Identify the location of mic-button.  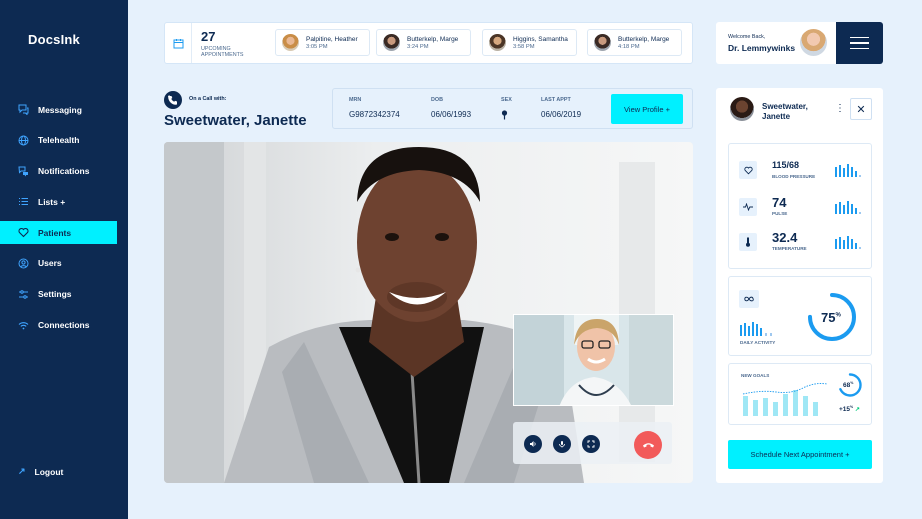
(562, 444).